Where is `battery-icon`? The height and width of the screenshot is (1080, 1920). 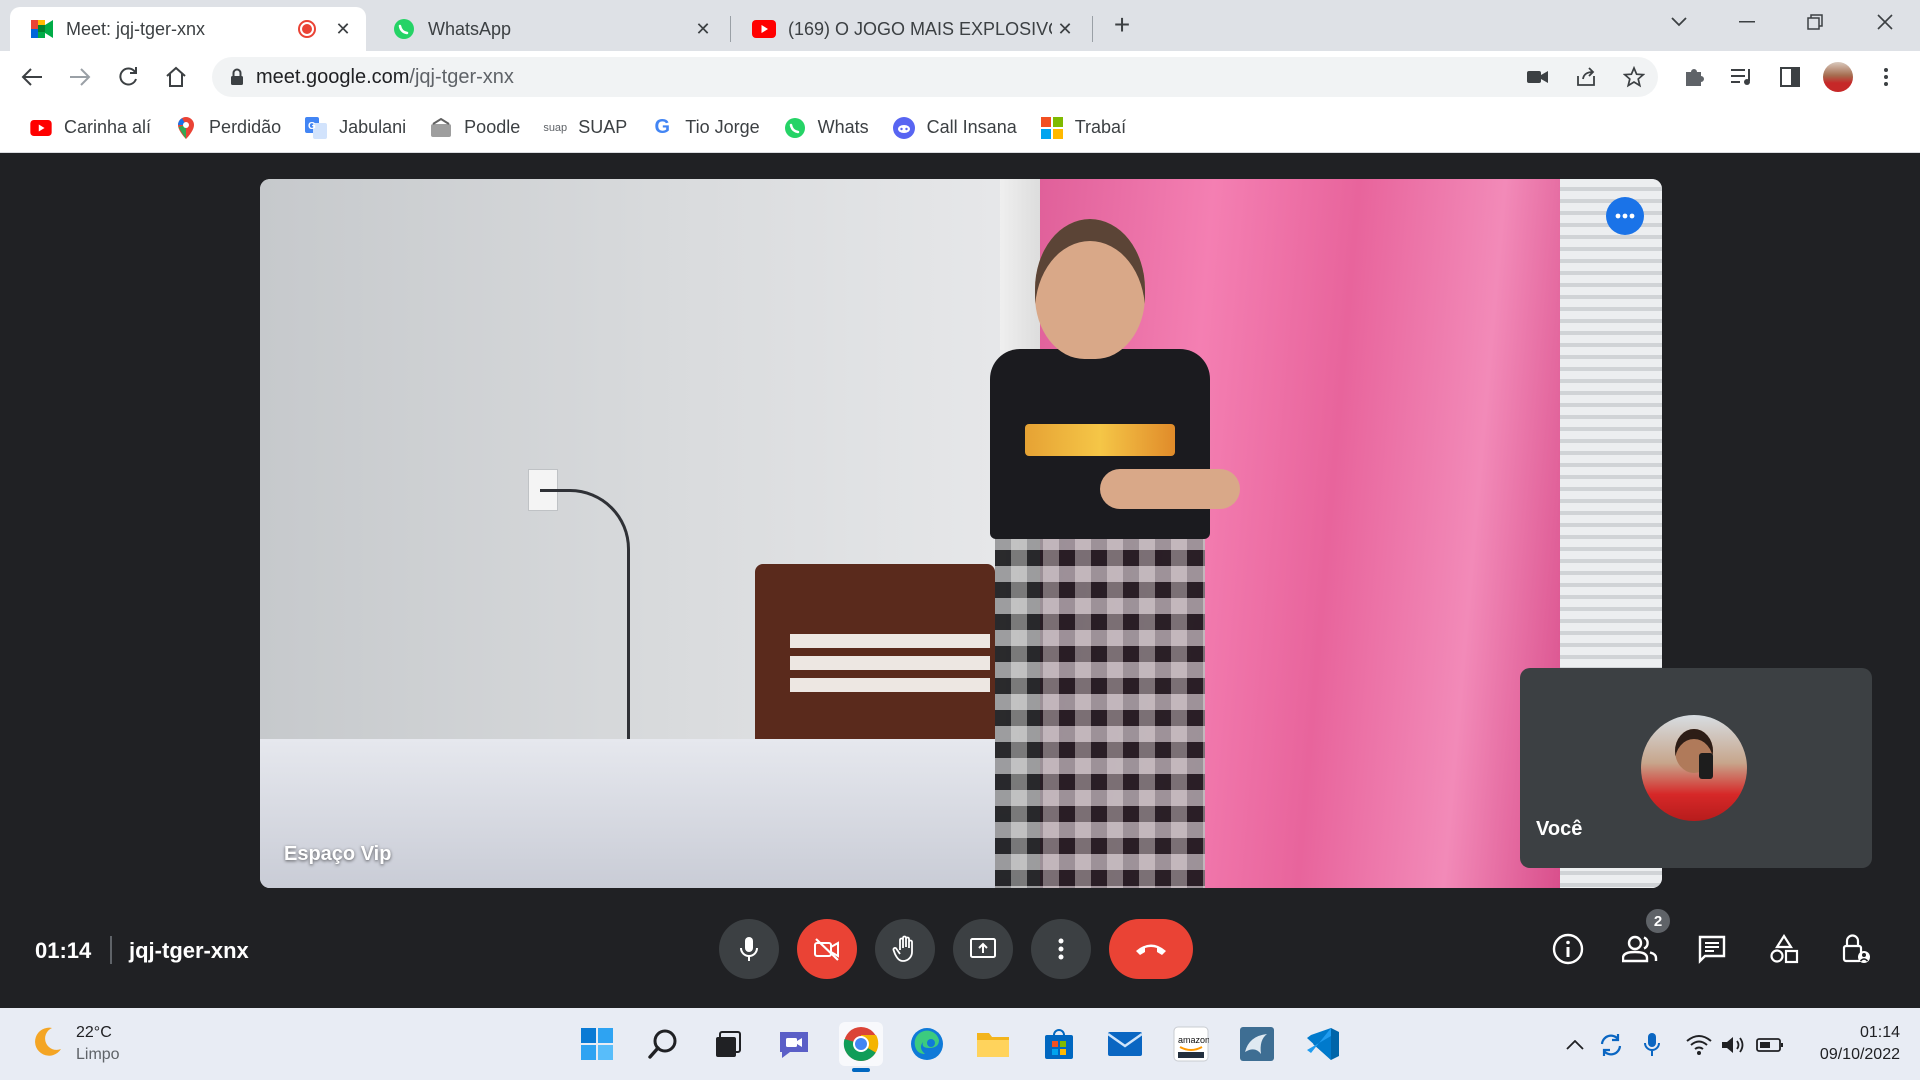
battery-icon is located at coordinates (1770, 1045).